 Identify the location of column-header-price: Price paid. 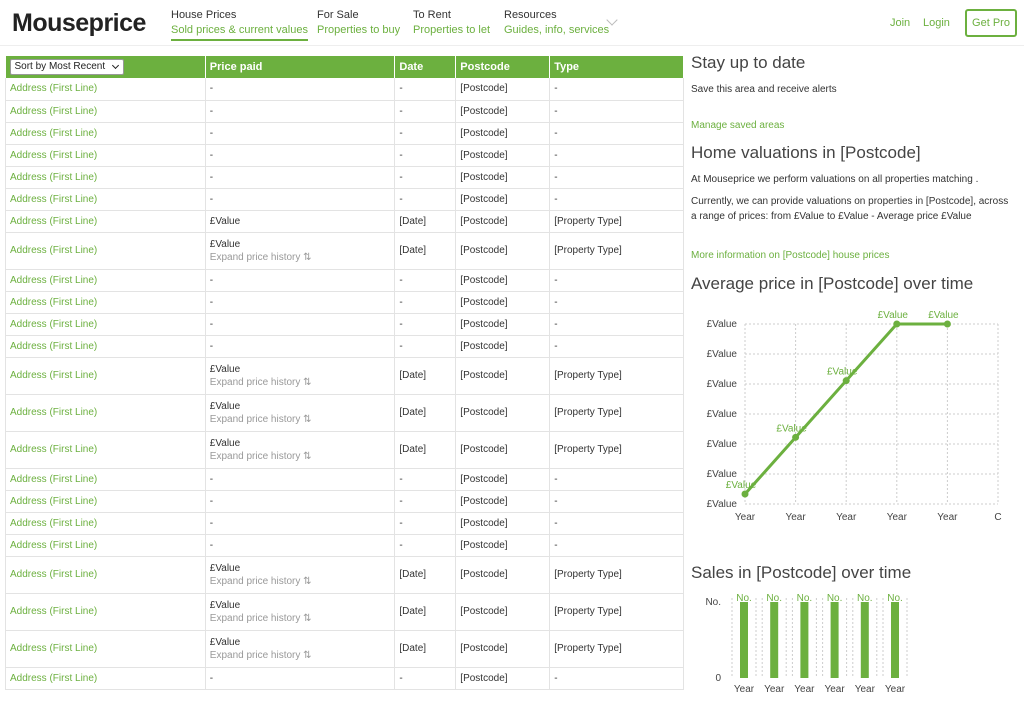
(300, 67).